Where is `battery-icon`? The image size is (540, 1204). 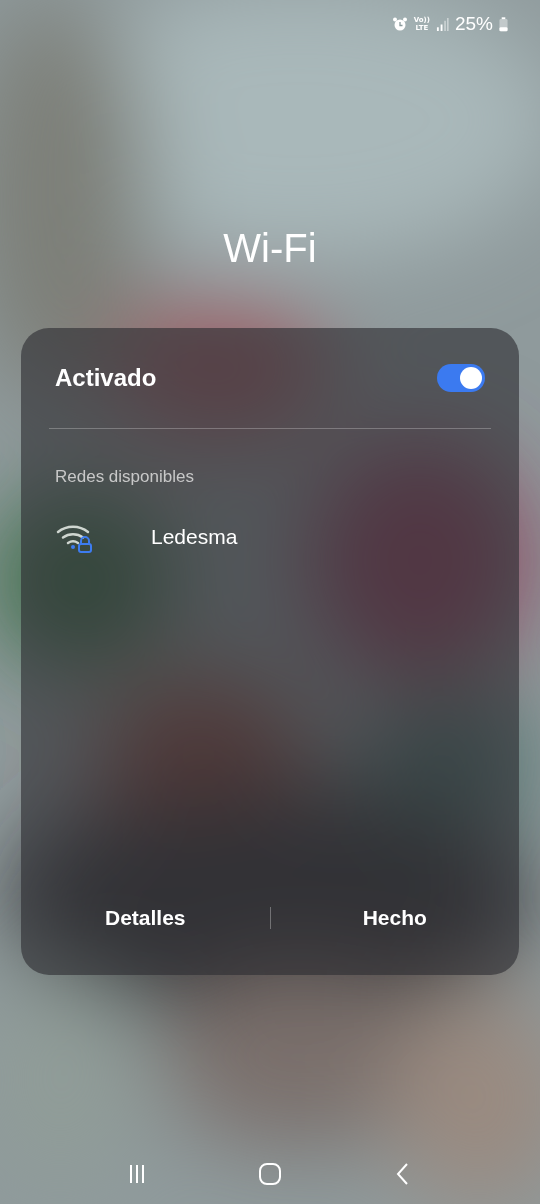 battery-icon is located at coordinates (503, 24).